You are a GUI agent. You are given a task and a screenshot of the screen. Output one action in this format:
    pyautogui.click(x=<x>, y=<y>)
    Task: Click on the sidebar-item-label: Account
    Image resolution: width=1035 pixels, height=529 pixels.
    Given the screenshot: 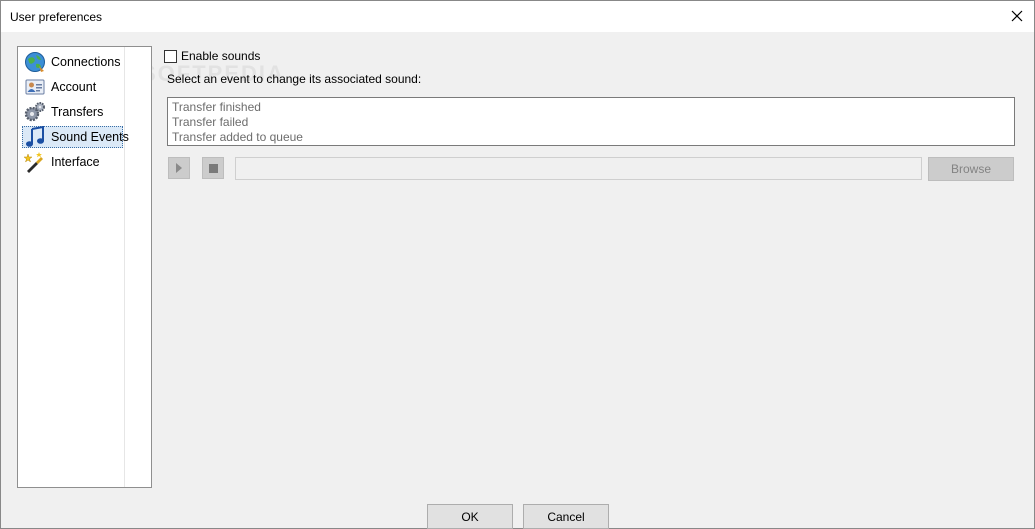 What is the action you would take?
    pyautogui.click(x=74, y=87)
    